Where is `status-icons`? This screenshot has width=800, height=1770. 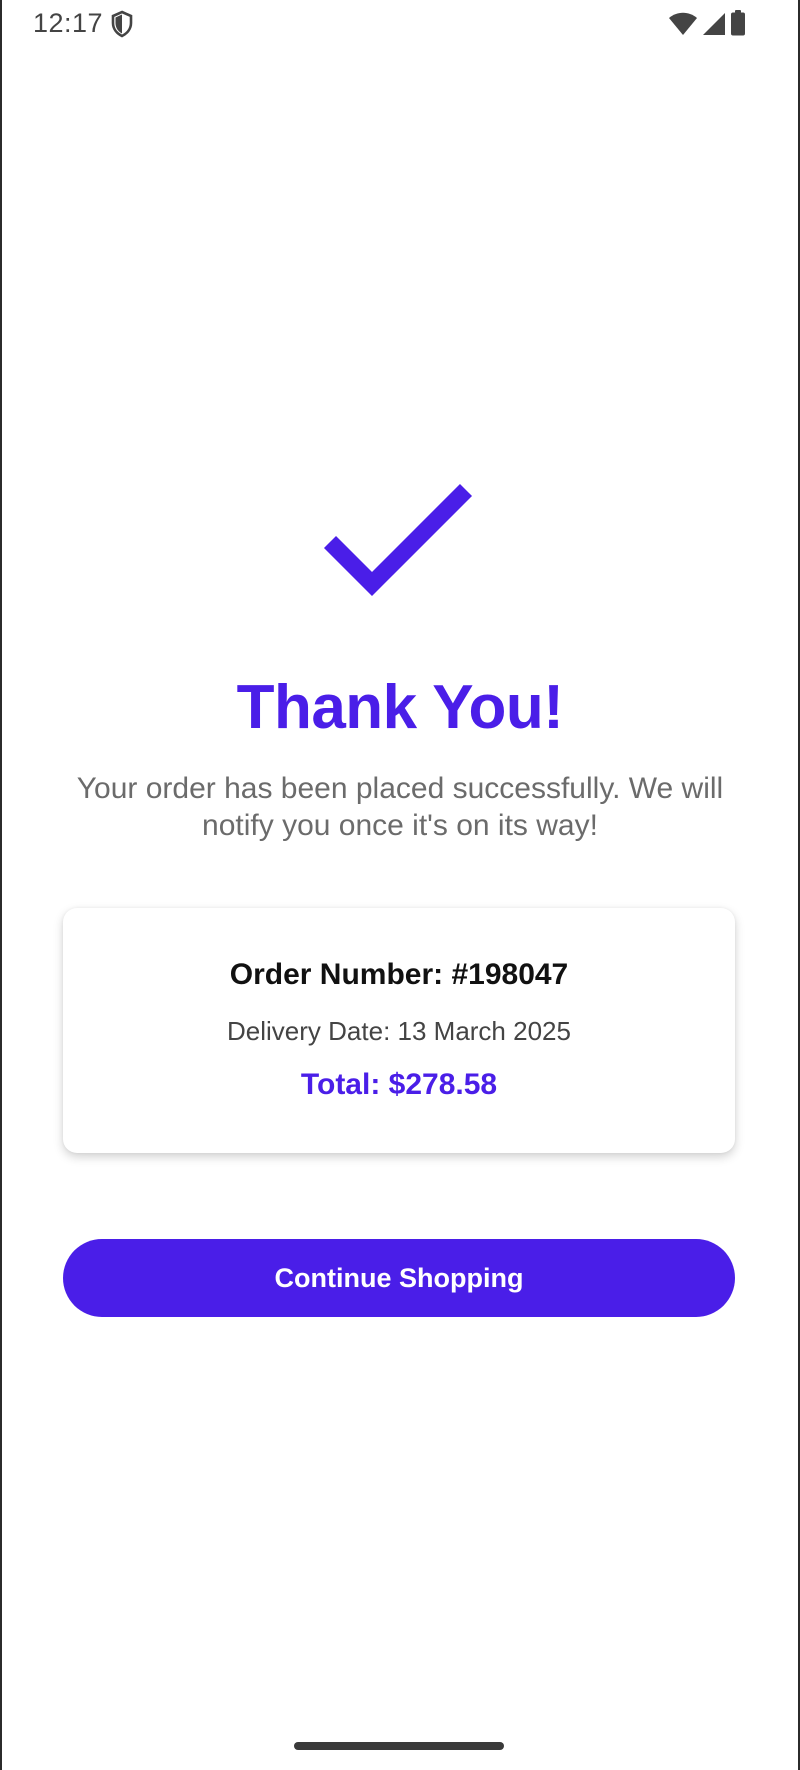
status-icons is located at coordinates (707, 23).